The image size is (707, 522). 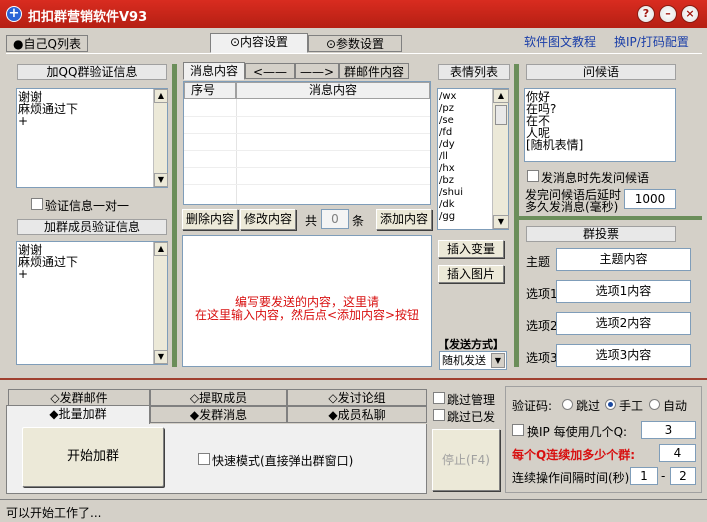 I want to click on minimize-button: –, so click(x=668, y=14).